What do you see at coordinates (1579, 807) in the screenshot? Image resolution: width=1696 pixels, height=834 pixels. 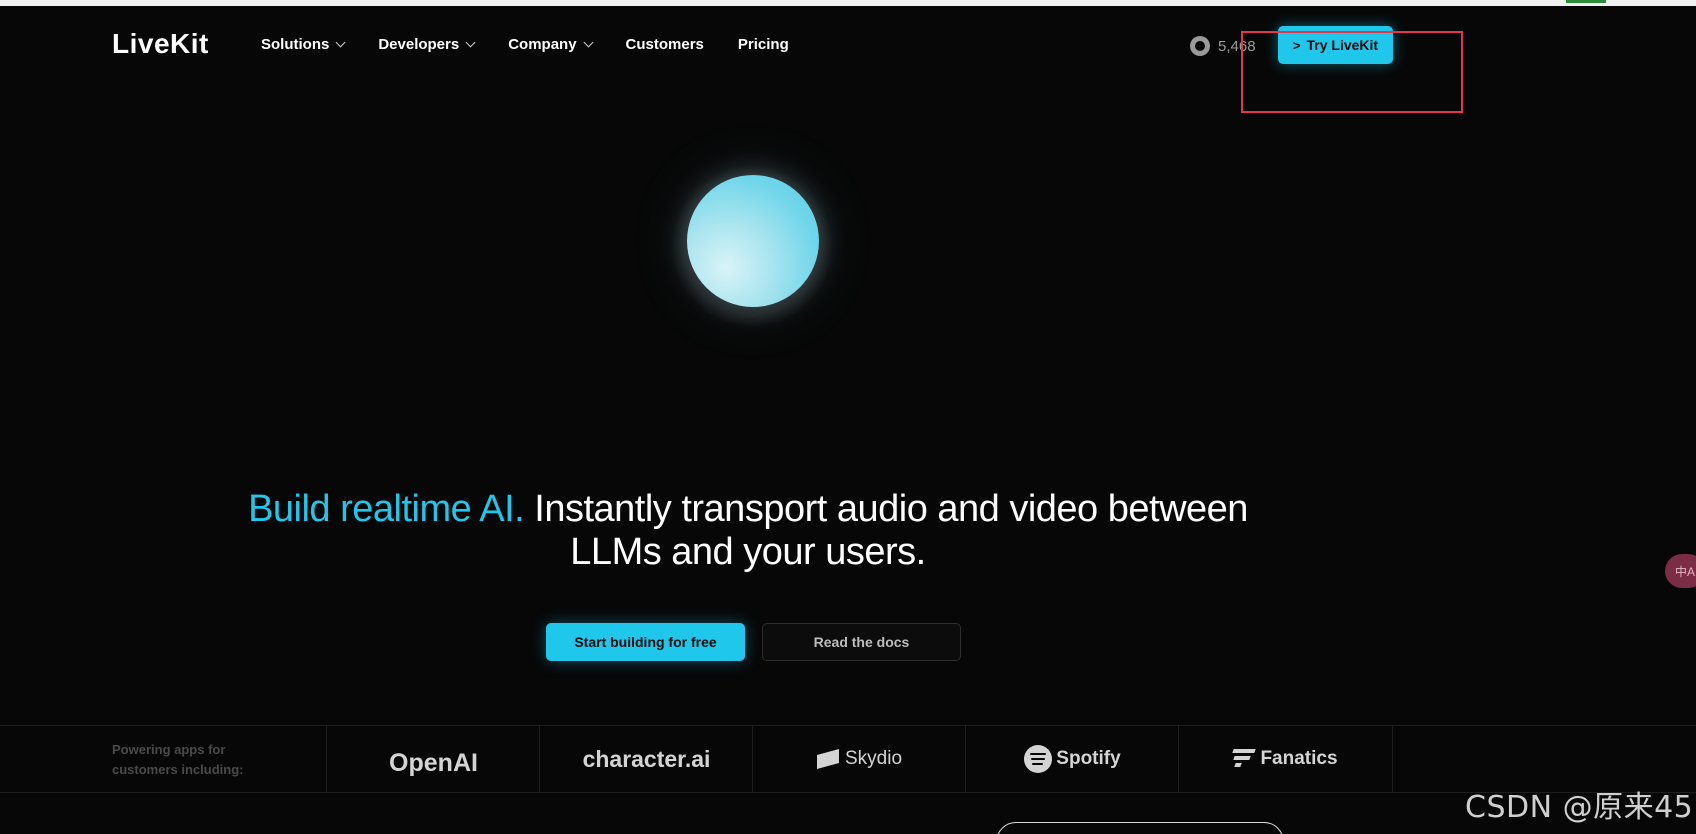 I see `watermark-text: CSDN @原来45` at bounding box center [1579, 807].